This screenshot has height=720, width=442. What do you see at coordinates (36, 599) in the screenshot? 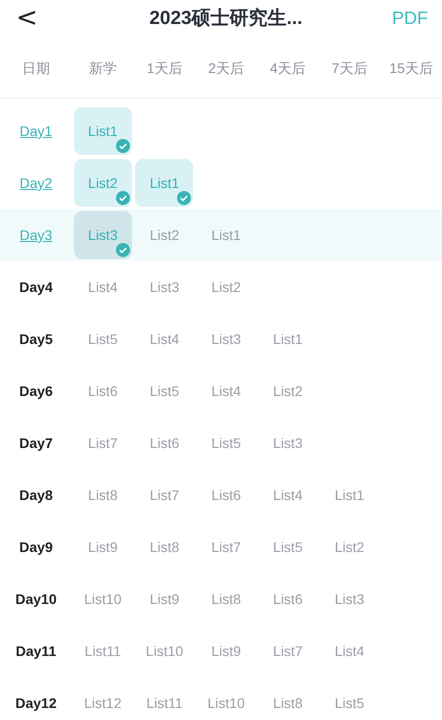
I see `day-label: Day10` at bounding box center [36, 599].